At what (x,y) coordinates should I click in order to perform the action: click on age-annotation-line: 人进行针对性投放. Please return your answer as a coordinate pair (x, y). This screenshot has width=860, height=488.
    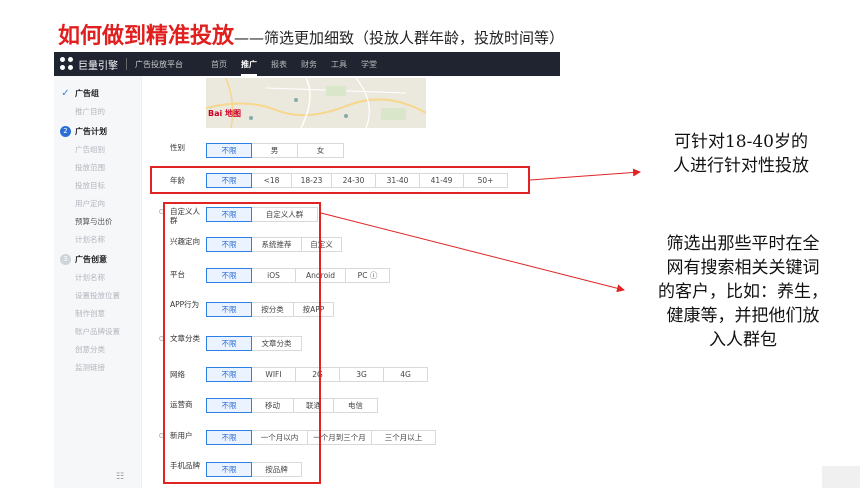
    Looking at the image, I should click on (741, 166).